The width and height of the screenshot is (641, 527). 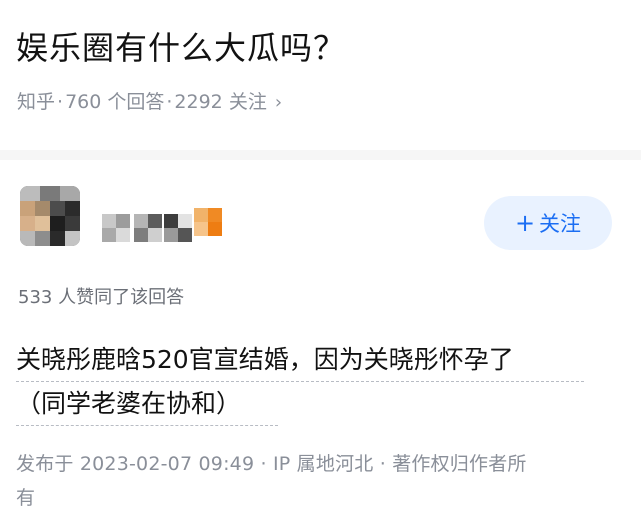 What do you see at coordinates (271, 464) in the screenshot?
I see `publish-info-line: 发布于 2023-02-07 09:49 · IP 属地河北 · 著作权归作者所` at bounding box center [271, 464].